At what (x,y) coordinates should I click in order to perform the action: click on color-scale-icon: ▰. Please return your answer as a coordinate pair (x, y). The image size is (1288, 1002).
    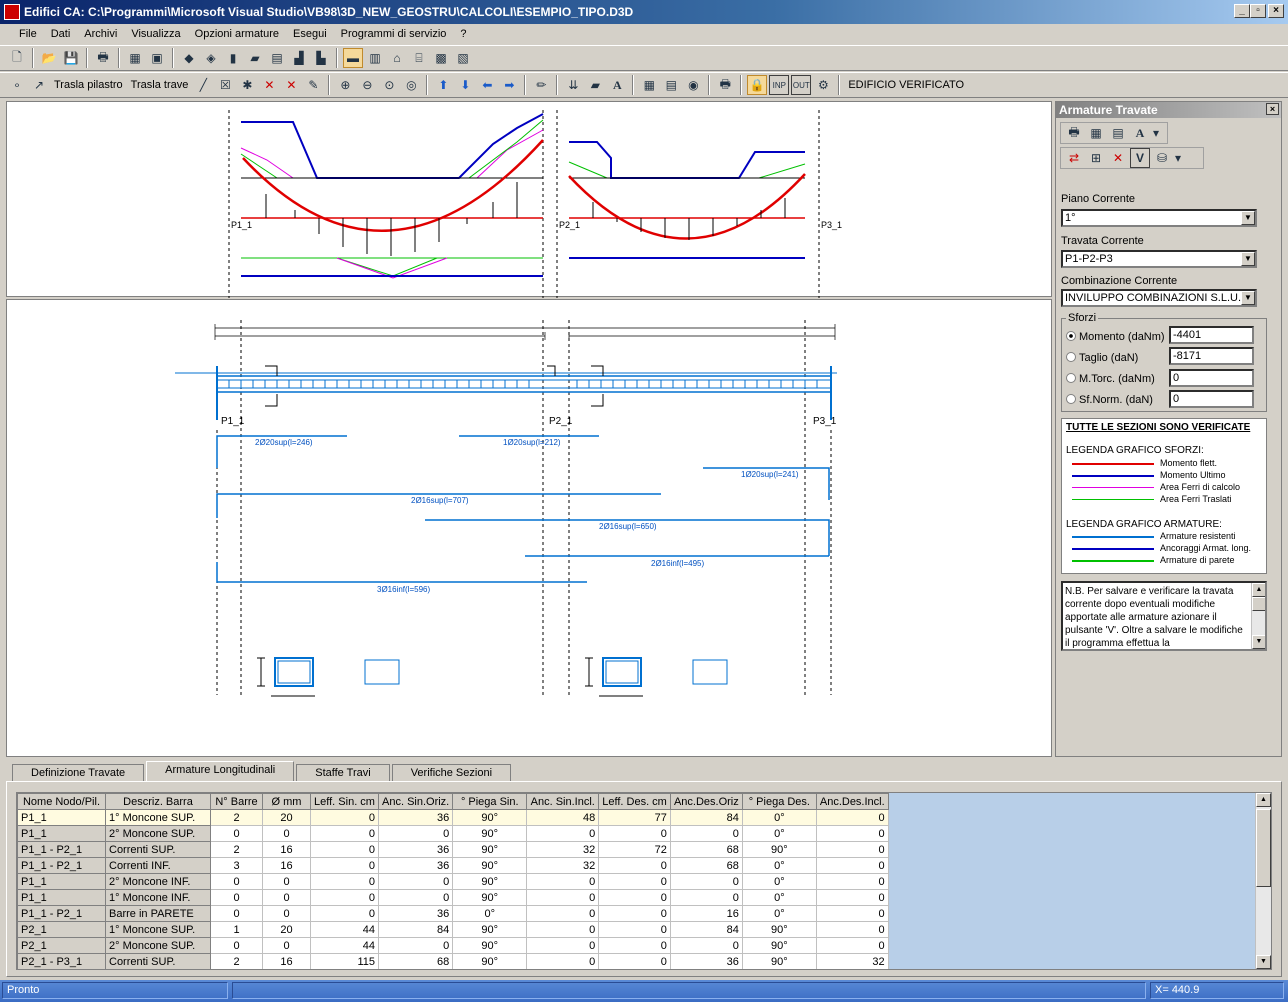
    Looking at the image, I should click on (595, 85).